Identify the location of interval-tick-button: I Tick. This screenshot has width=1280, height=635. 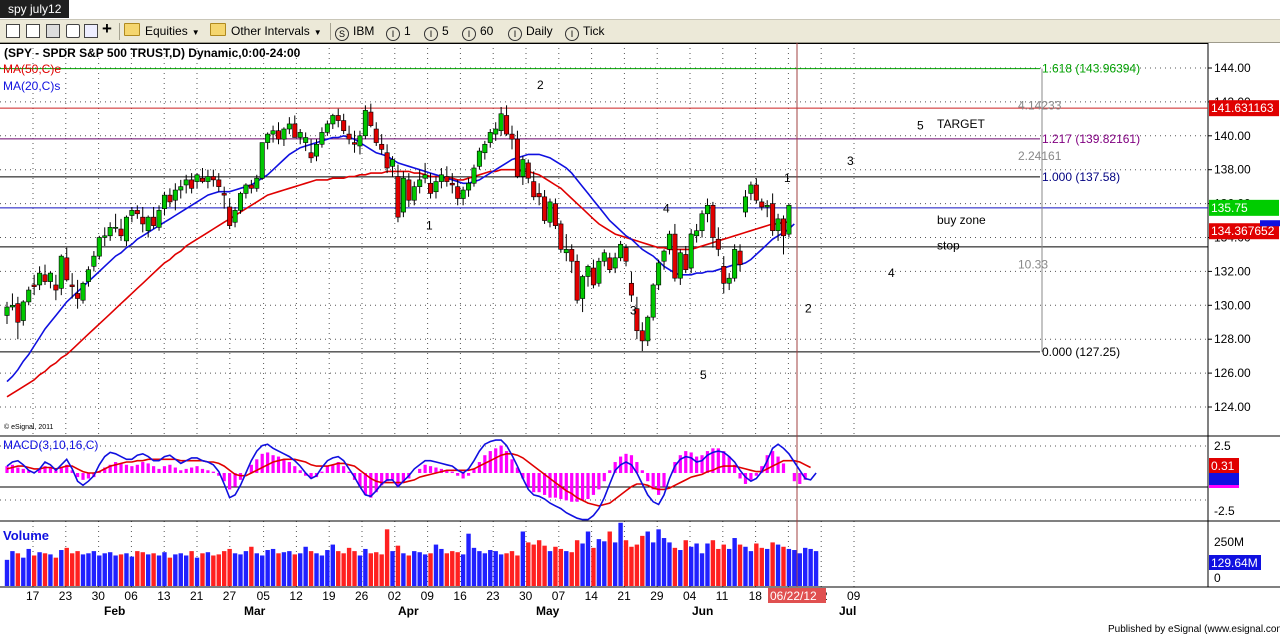
(585, 31).